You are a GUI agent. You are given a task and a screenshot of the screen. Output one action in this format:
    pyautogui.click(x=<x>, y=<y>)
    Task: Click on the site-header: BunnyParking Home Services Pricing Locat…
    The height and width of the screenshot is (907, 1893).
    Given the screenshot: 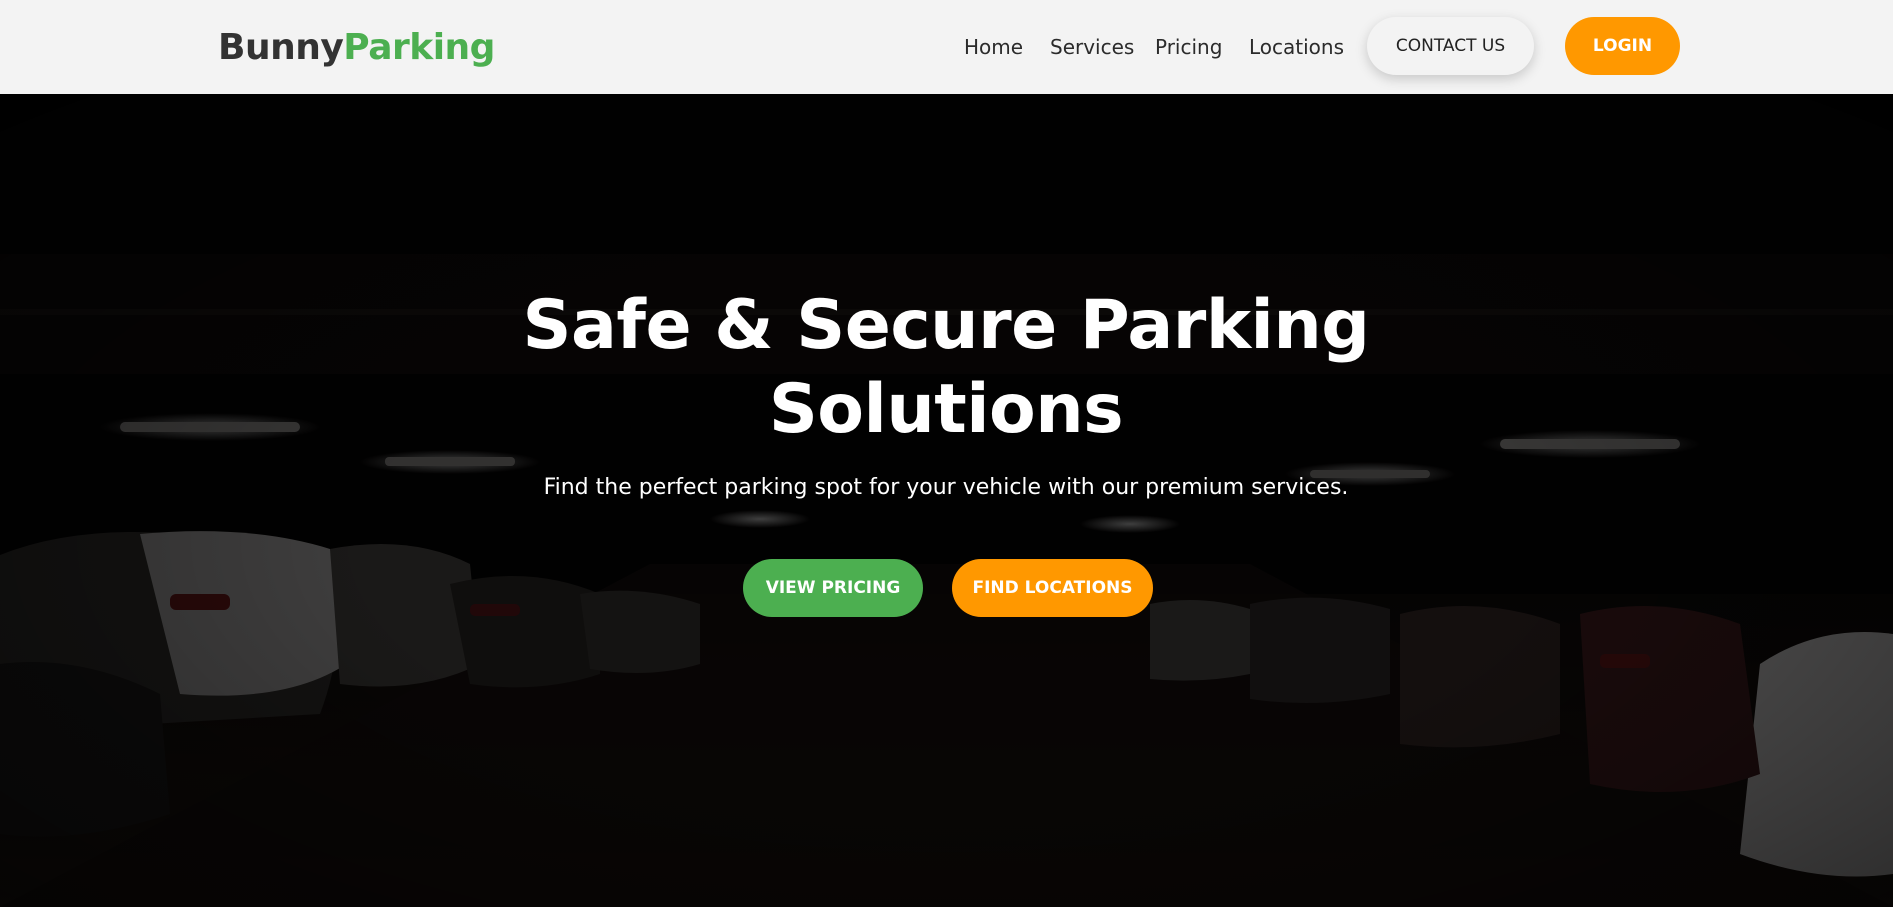 What is the action you would take?
    pyautogui.click(x=946, y=47)
    